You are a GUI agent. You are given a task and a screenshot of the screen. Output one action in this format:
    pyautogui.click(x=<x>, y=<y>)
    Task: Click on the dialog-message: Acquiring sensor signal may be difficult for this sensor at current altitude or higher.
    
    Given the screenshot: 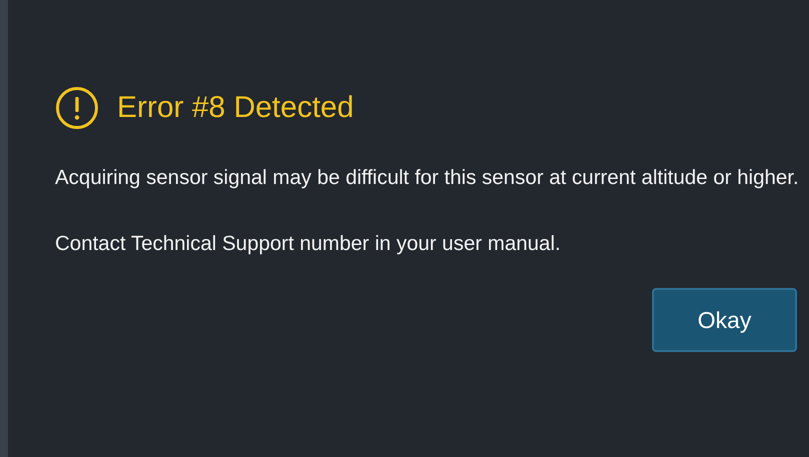 What is the action you would take?
    pyautogui.click(x=427, y=178)
    